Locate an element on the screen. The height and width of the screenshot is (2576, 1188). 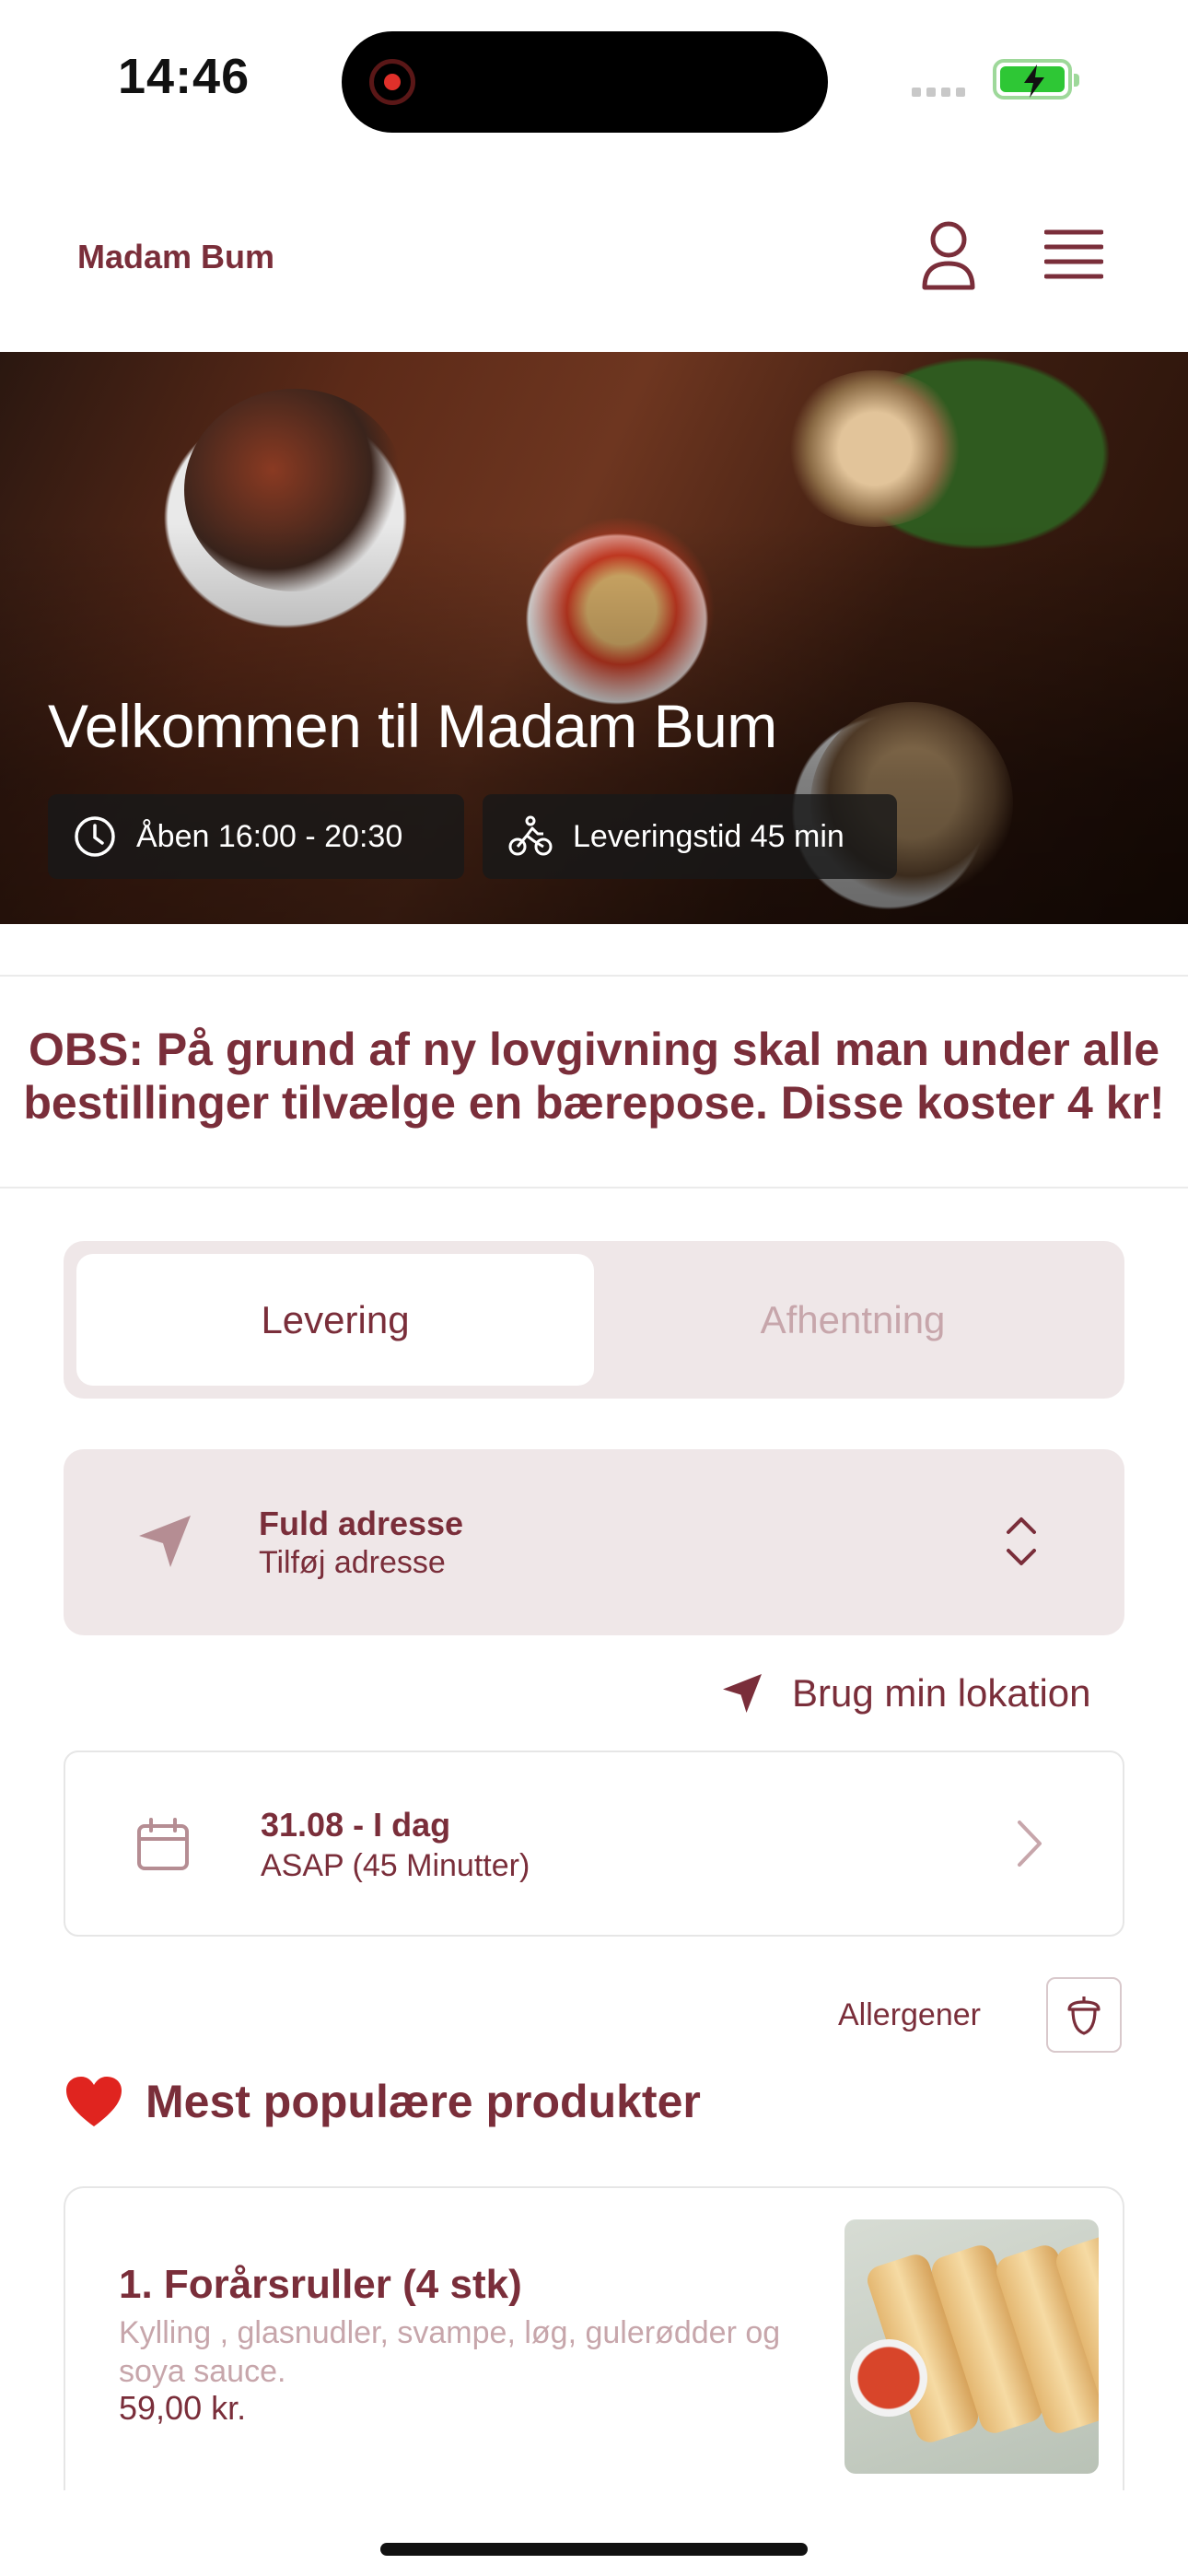
heart-icon is located at coordinates (94, 2101).